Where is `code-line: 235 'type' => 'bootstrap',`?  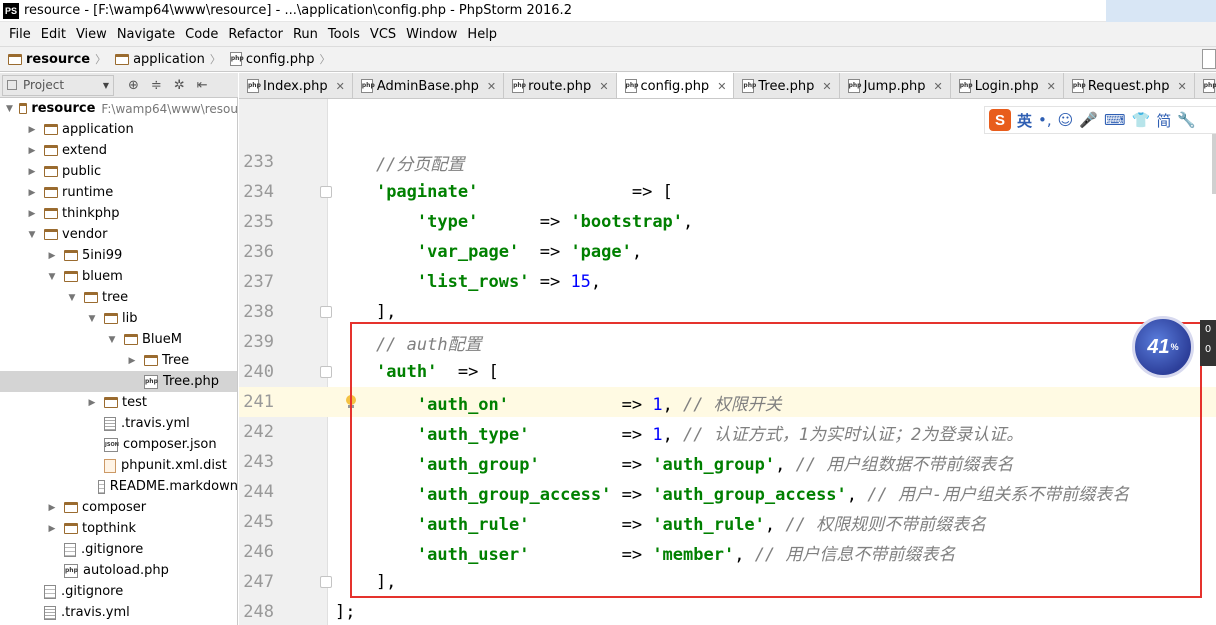
code-line: 235 'type' => 'bootstrap', is located at coordinates (727, 222).